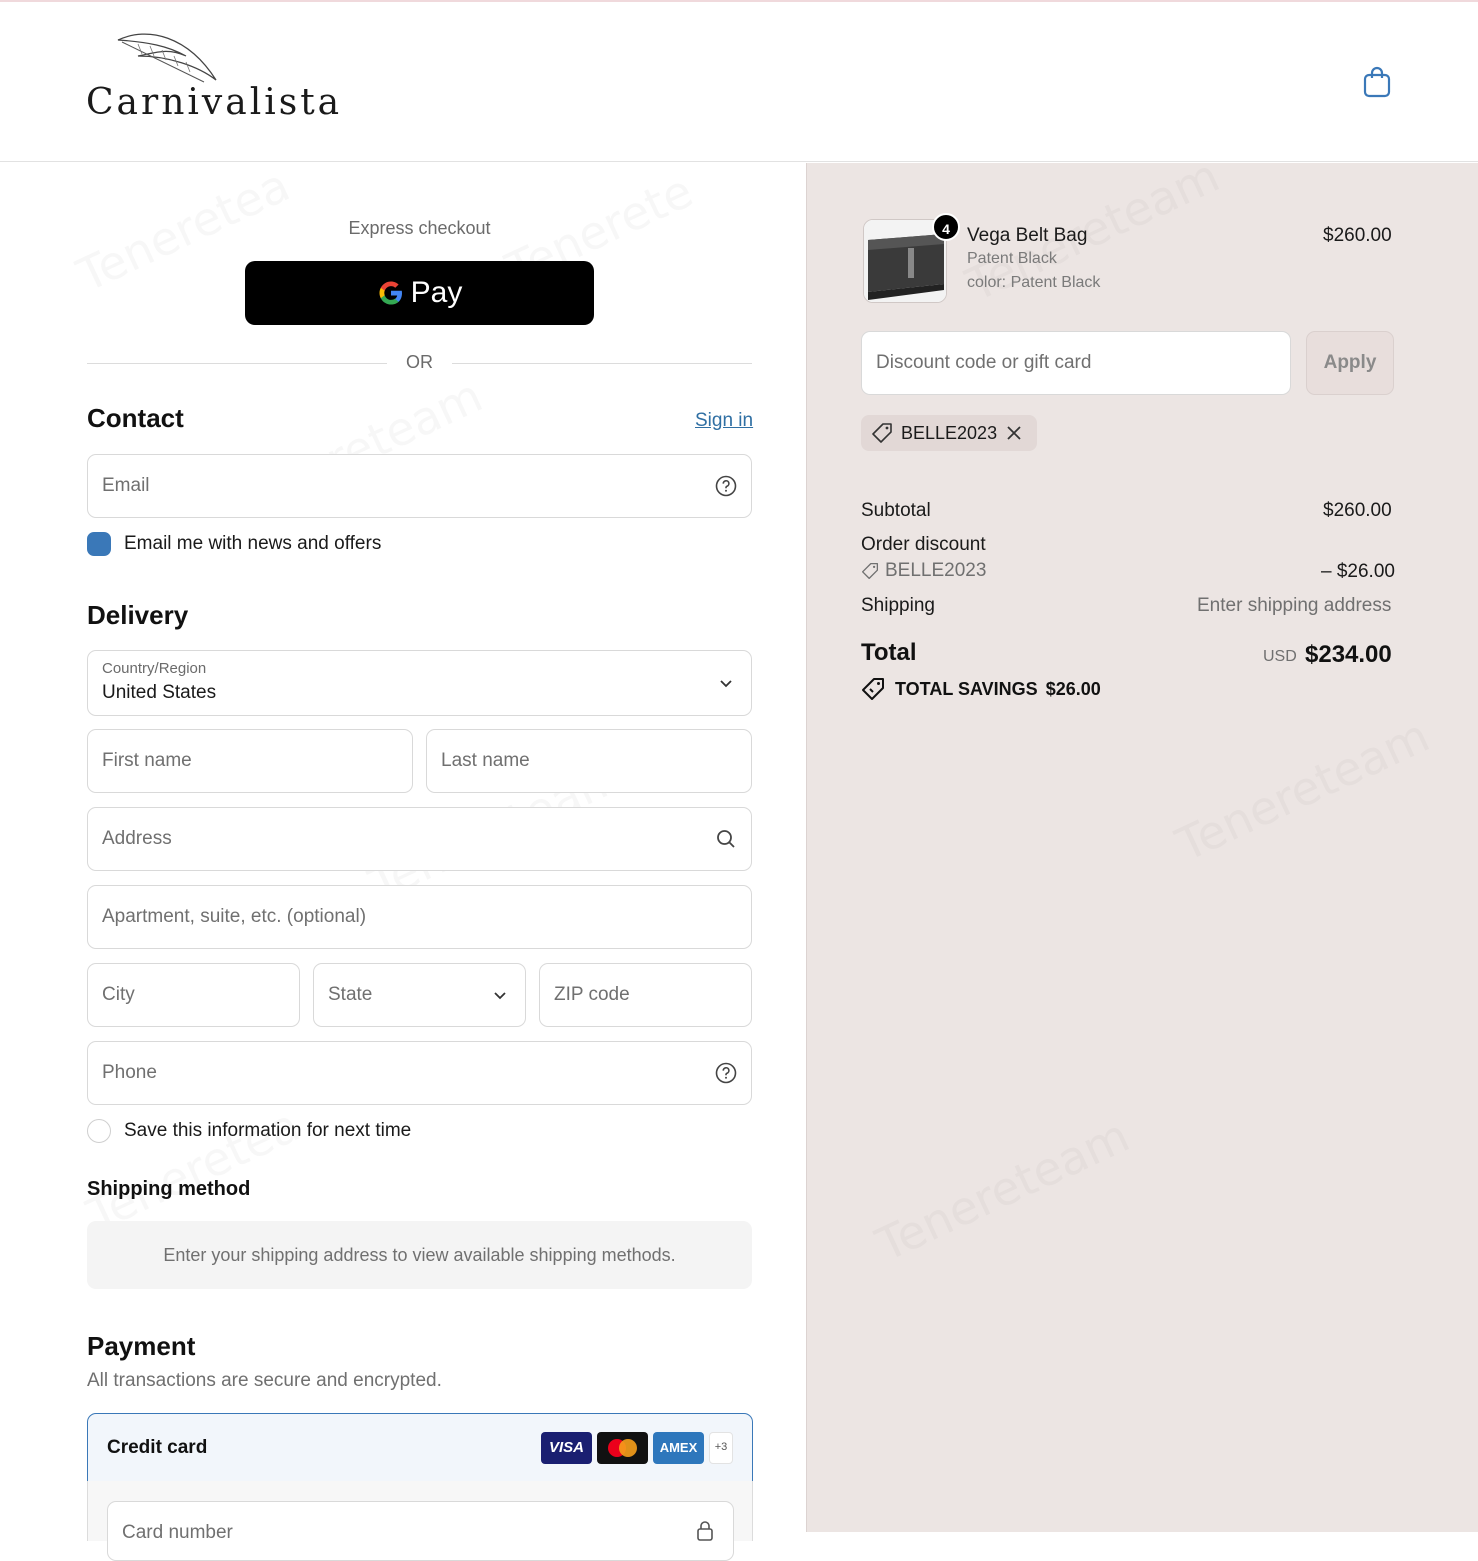  What do you see at coordinates (141, 1346) in the screenshot?
I see `payment-title: Payment` at bounding box center [141, 1346].